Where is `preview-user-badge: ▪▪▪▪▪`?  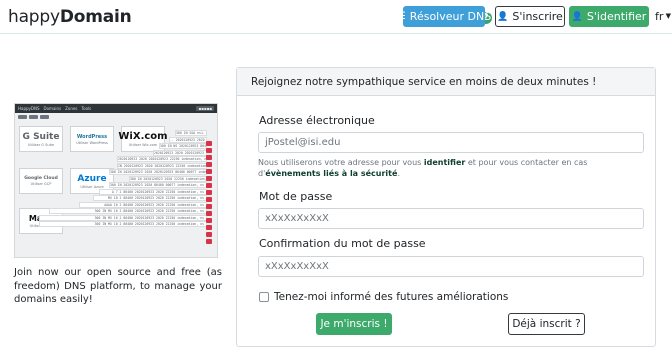 preview-user-badge: ▪▪▪▪▪ is located at coordinates (205, 108).